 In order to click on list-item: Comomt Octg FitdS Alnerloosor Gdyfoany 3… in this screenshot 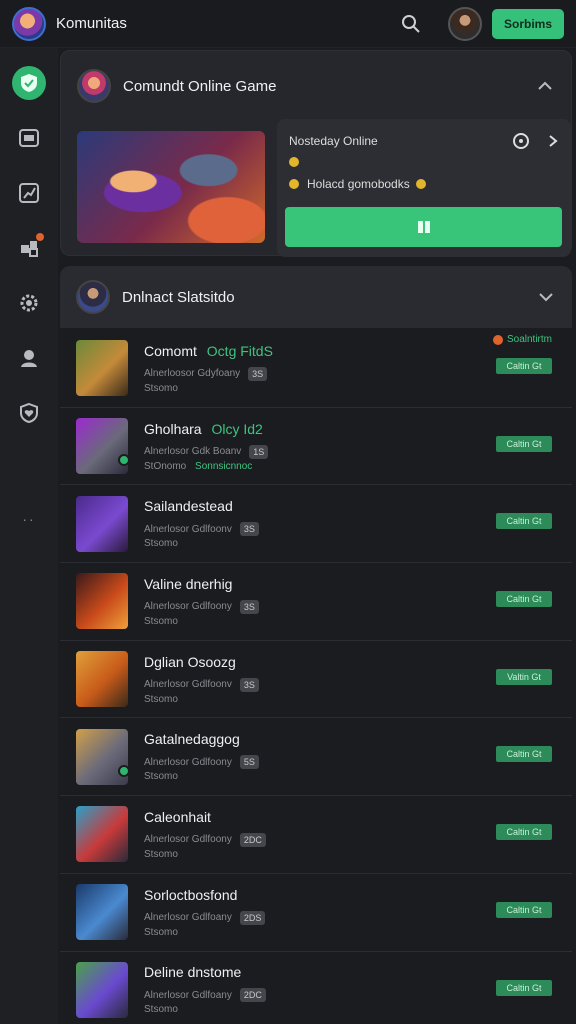, I will do `click(316, 369)`.